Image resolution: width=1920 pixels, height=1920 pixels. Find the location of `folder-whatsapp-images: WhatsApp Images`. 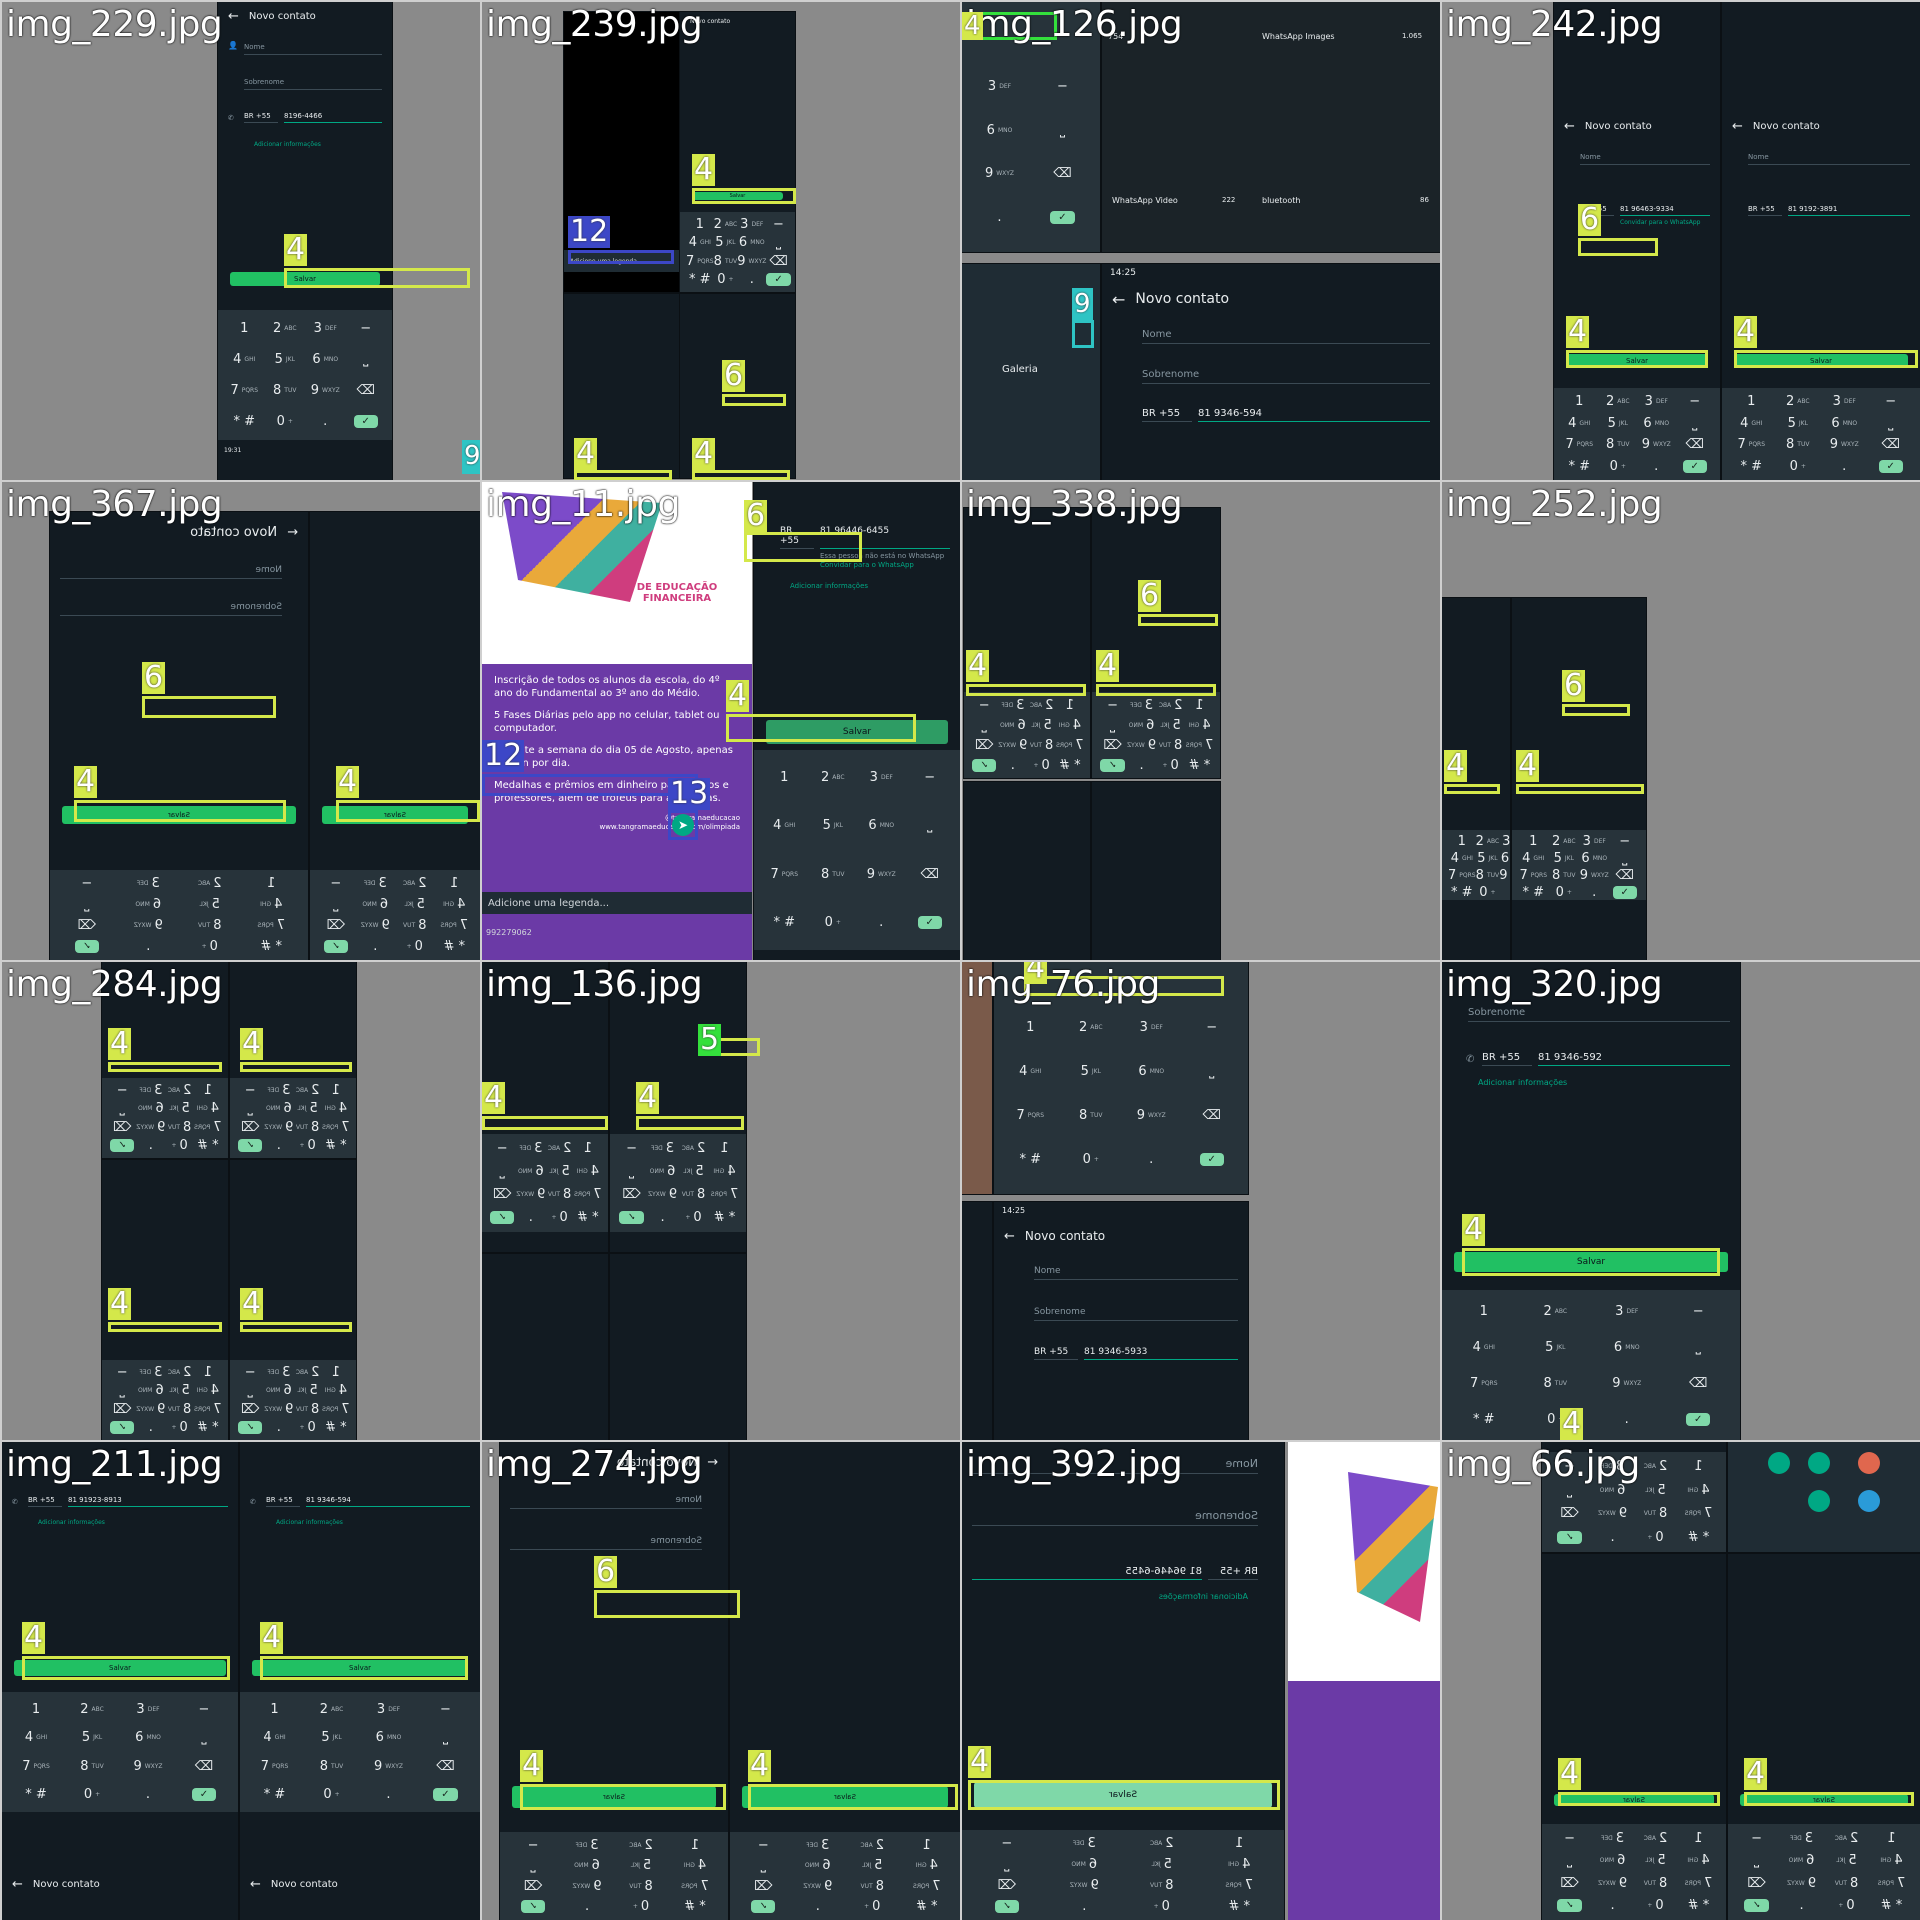

folder-whatsapp-images: WhatsApp Images is located at coordinates (1298, 36).